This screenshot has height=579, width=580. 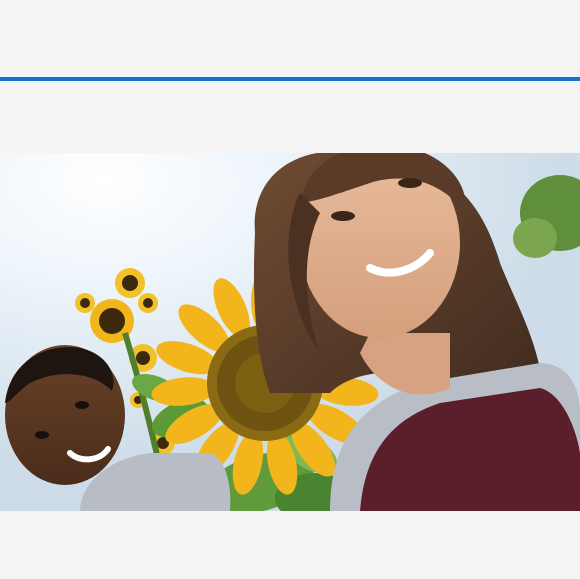 I want to click on top-bar, so click(x=290, y=38).